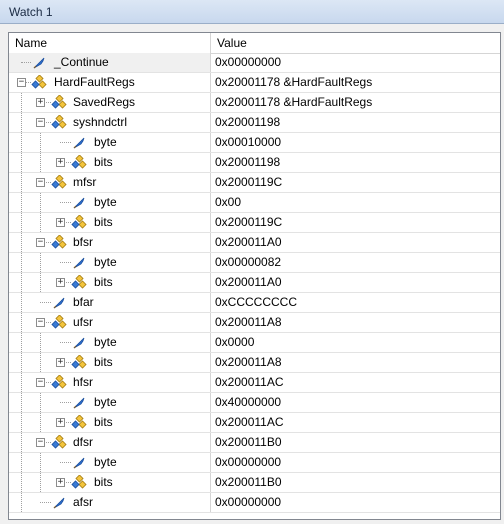 This screenshot has height=524, width=504. What do you see at coordinates (355, 402) in the screenshot?
I see `variable-value: 0x40000000` at bounding box center [355, 402].